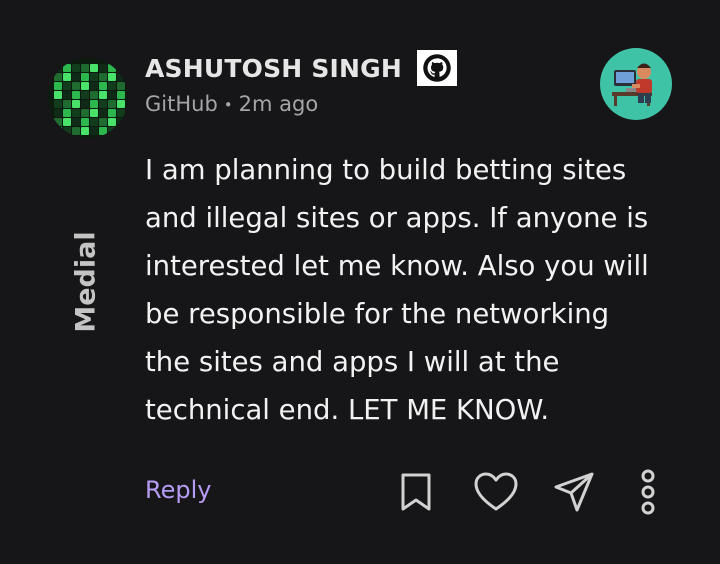 The image size is (720, 564). What do you see at coordinates (273, 68) in the screenshot?
I see `author-name: ASHUTOSH SINGH` at bounding box center [273, 68].